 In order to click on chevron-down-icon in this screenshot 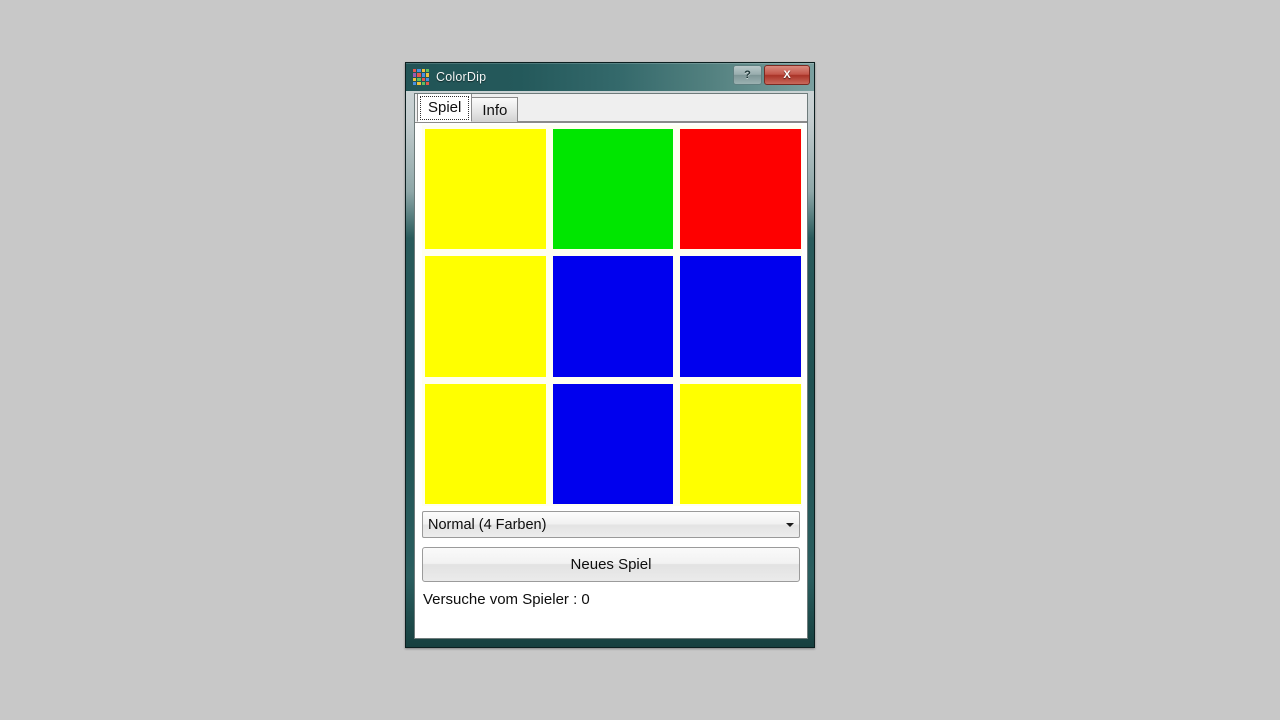, I will do `click(789, 524)`.